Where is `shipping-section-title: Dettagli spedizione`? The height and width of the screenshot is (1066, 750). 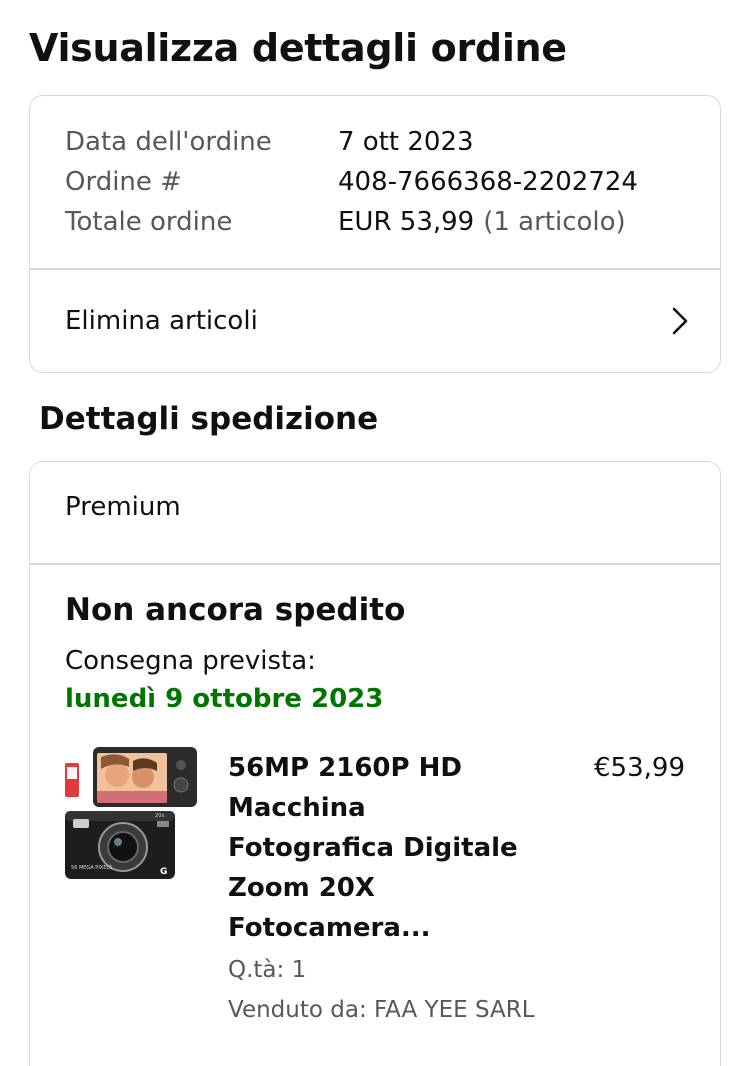
shipping-section-title: Dettagli spedizione is located at coordinates (209, 419).